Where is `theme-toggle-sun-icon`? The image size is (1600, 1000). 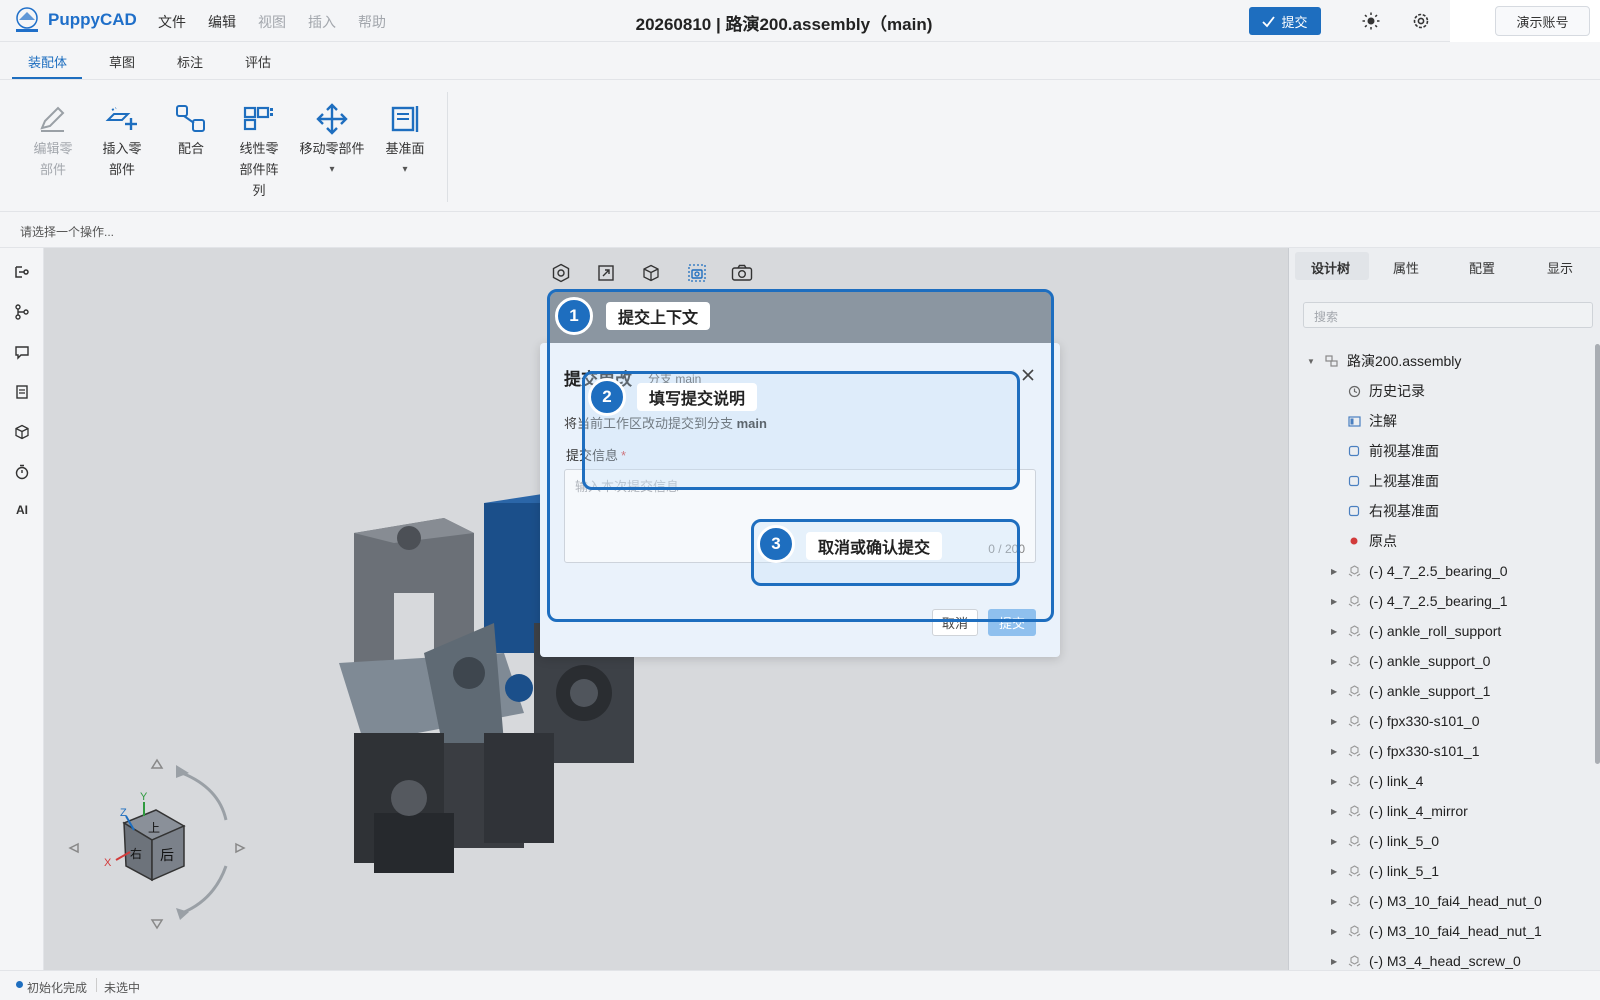 theme-toggle-sun-icon is located at coordinates (1371, 21).